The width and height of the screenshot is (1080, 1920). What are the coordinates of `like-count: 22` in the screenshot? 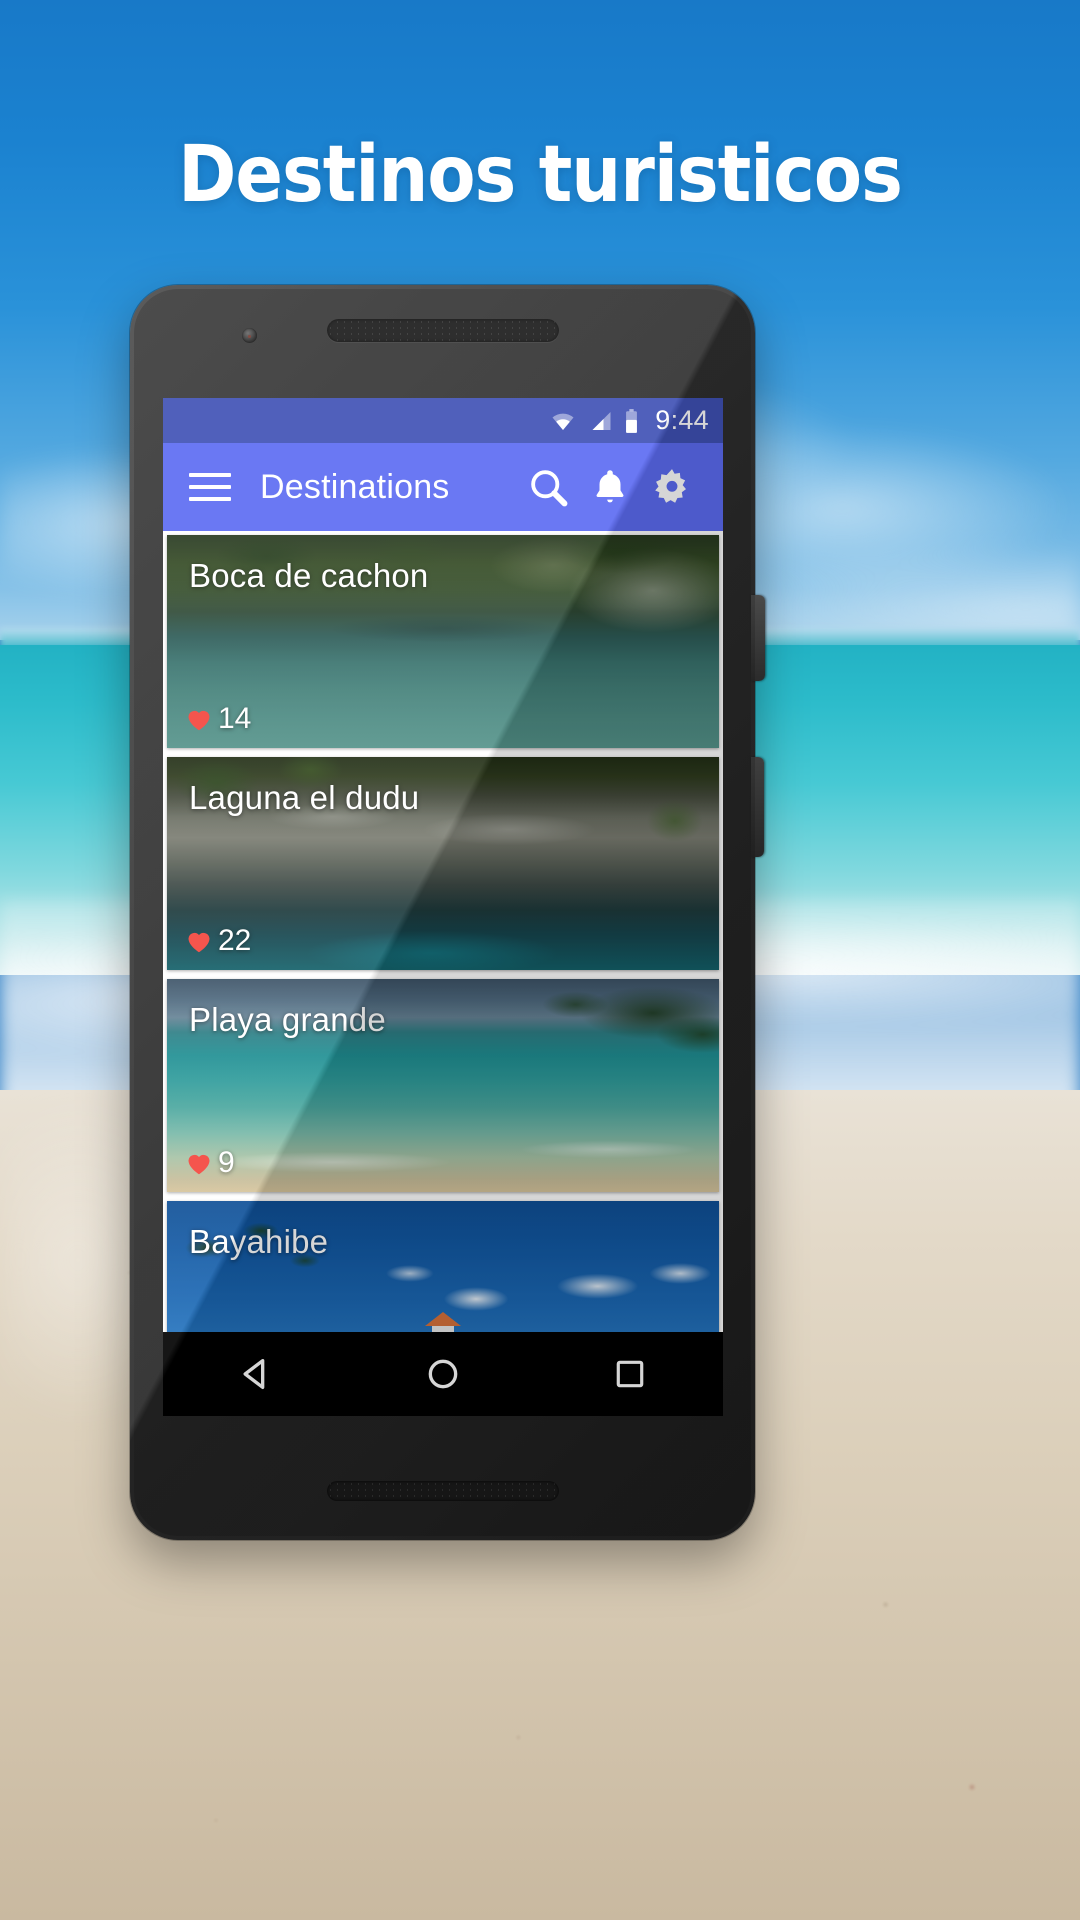 It's located at (235, 940).